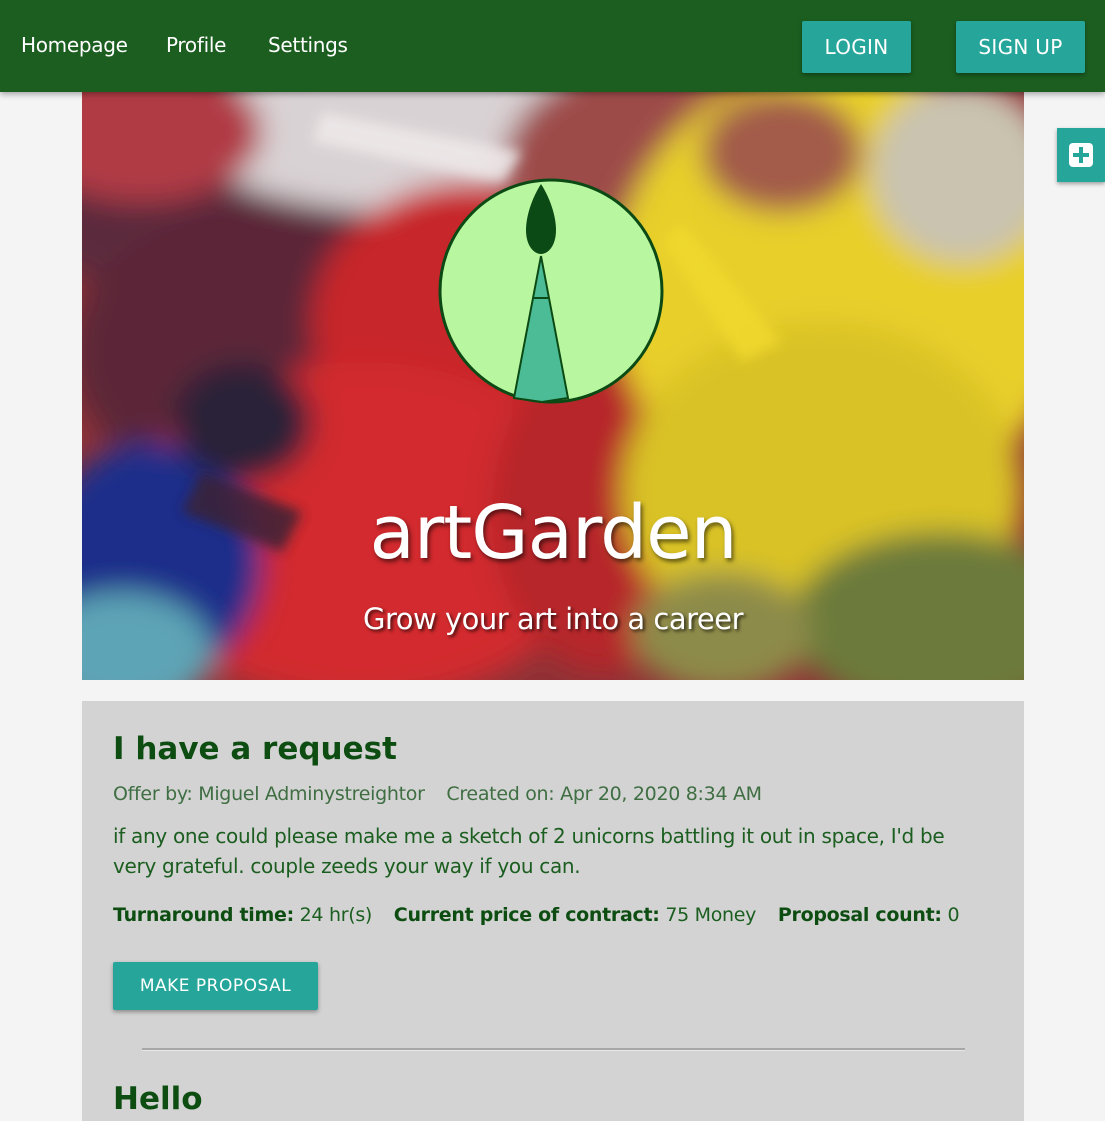  Describe the element at coordinates (203, 915) in the screenshot. I see `turnaround-label: Turnaround time:` at that location.